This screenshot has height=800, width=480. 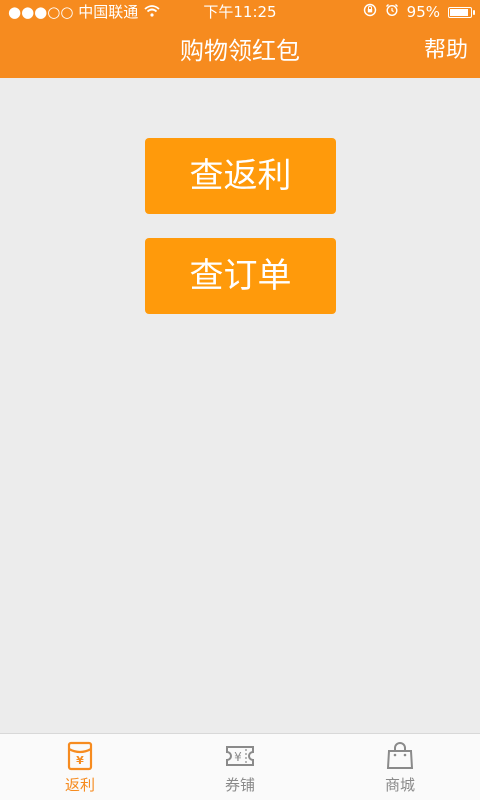 I want to click on tab-mall: 商城, so click(x=400, y=767).